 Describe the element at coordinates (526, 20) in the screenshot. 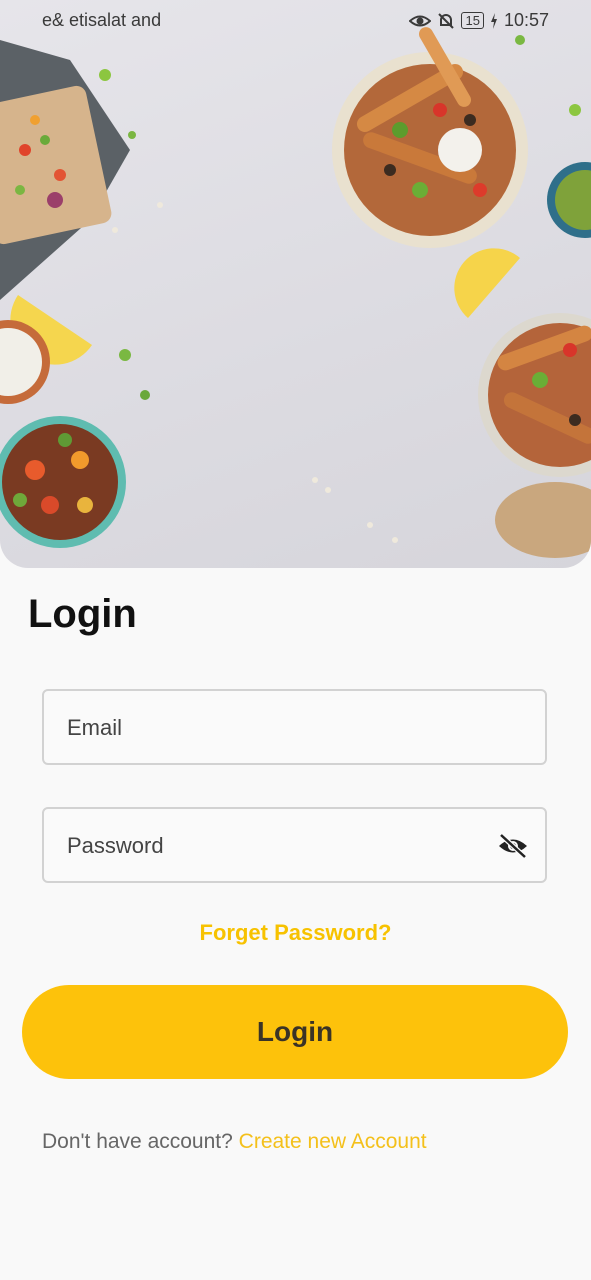

I see `clock: 10:57` at that location.